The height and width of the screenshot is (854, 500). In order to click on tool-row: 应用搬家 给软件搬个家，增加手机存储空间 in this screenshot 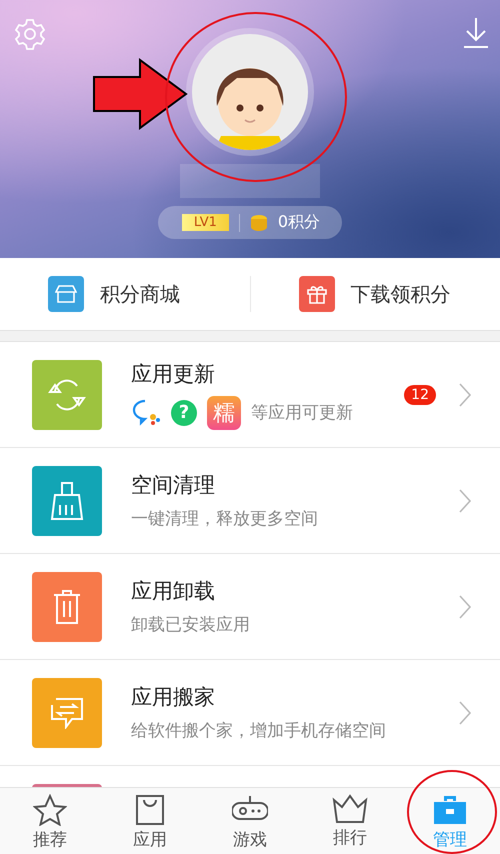, I will do `click(250, 713)`.